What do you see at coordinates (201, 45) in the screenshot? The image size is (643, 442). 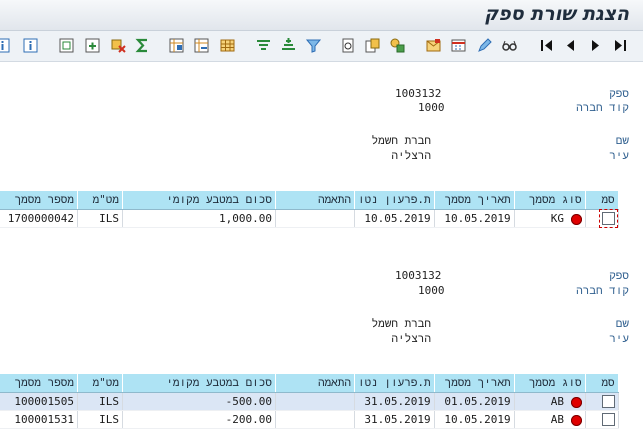 I see `import-icon` at bounding box center [201, 45].